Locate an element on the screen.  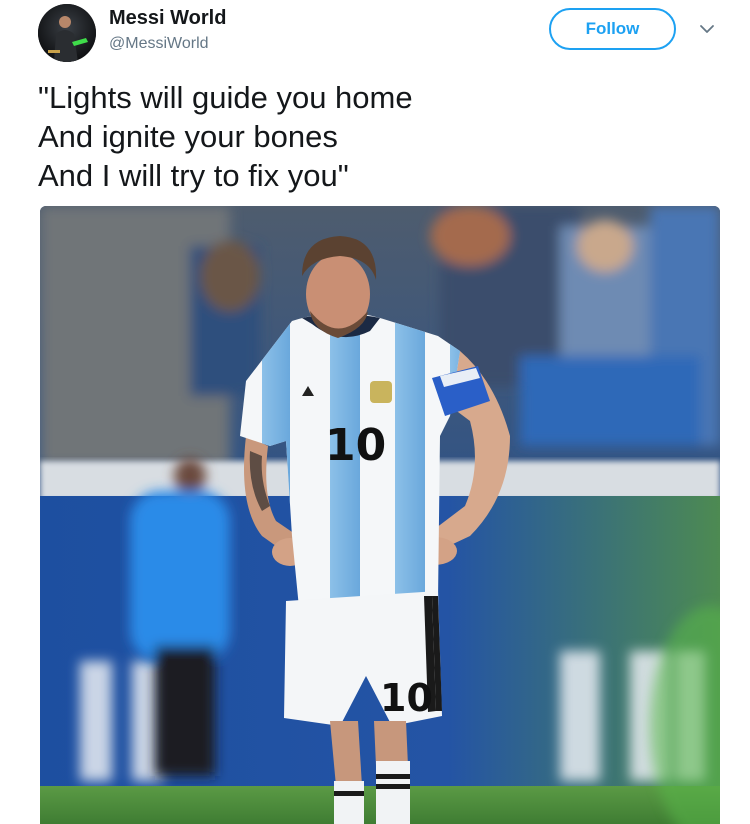
author-handle: @MessiWorld is located at coordinates (167, 44).